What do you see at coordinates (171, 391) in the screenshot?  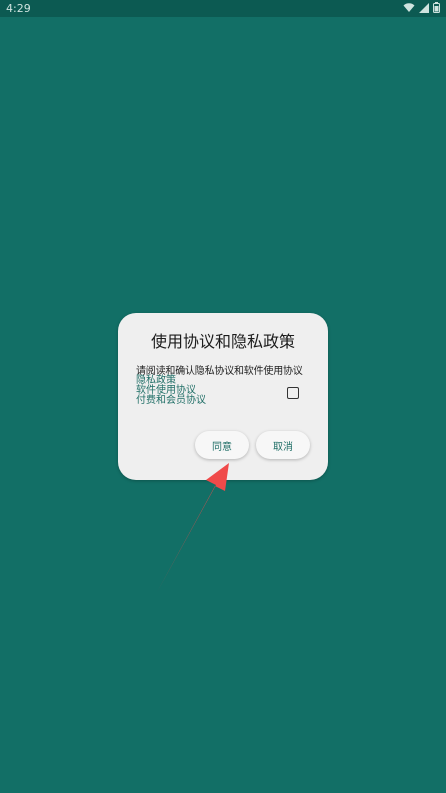 I see `agreement-links: 隐私政策 软件使用协议 付费和会员协议` at bounding box center [171, 391].